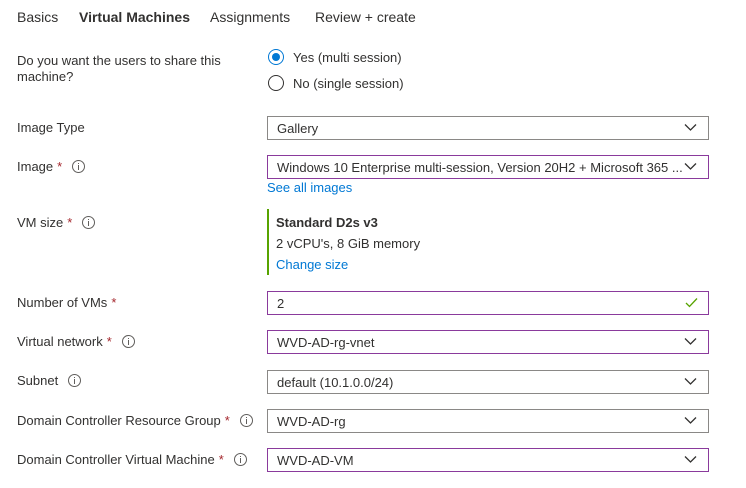 This screenshot has height=488, width=746. Describe the element at coordinates (276, 57) in the screenshot. I see `radio-button-checked` at that location.